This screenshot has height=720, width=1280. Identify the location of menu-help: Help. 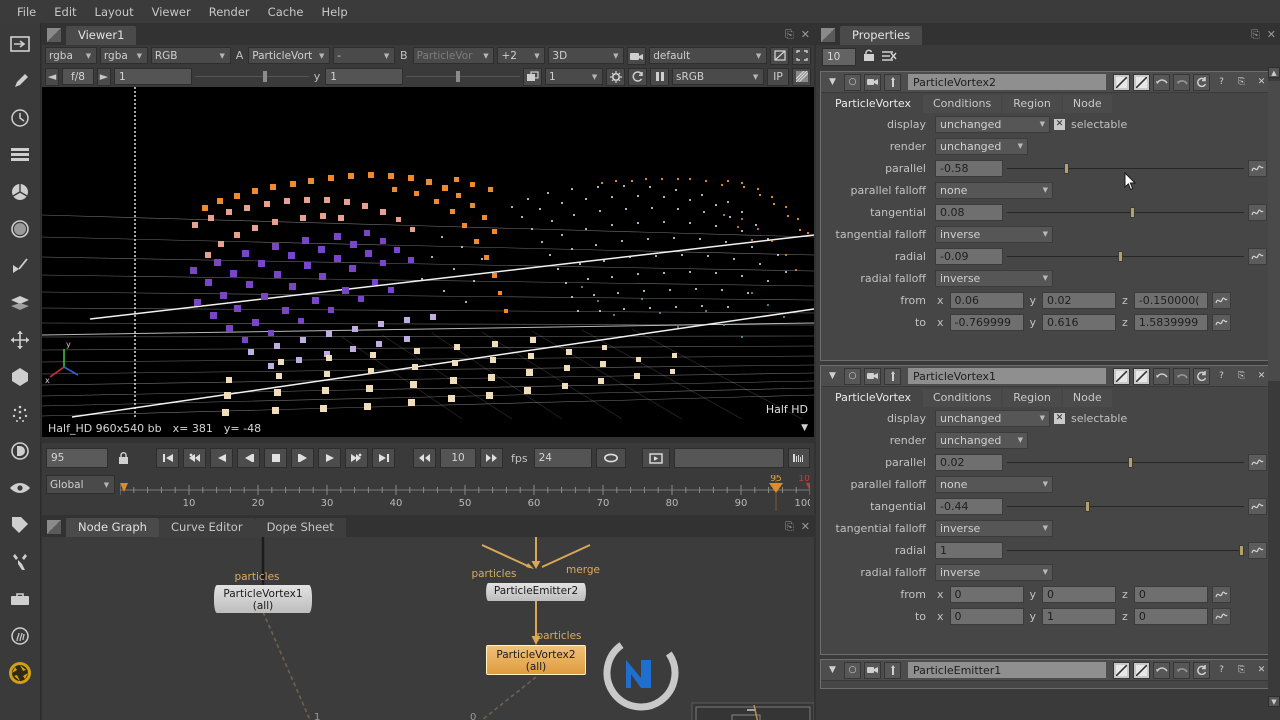
(334, 12).